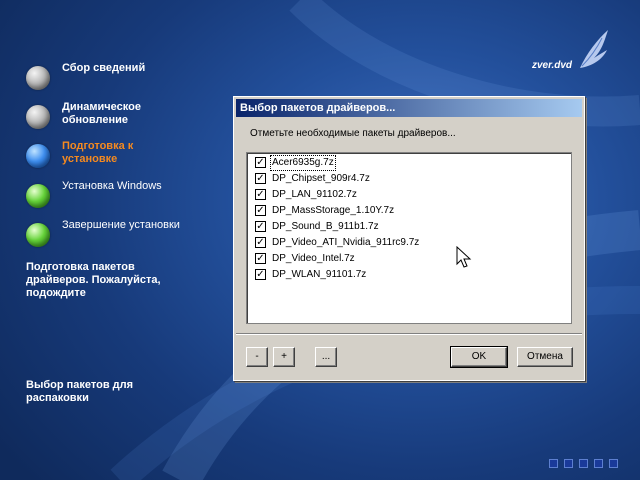 Image resolution: width=640 pixels, height=480 pixels. Describe the element at coordinates (346, 242) in the screenshot. I see `package-name: DP_Video_ATI_Nvidia_911rc9.7z` at that location.